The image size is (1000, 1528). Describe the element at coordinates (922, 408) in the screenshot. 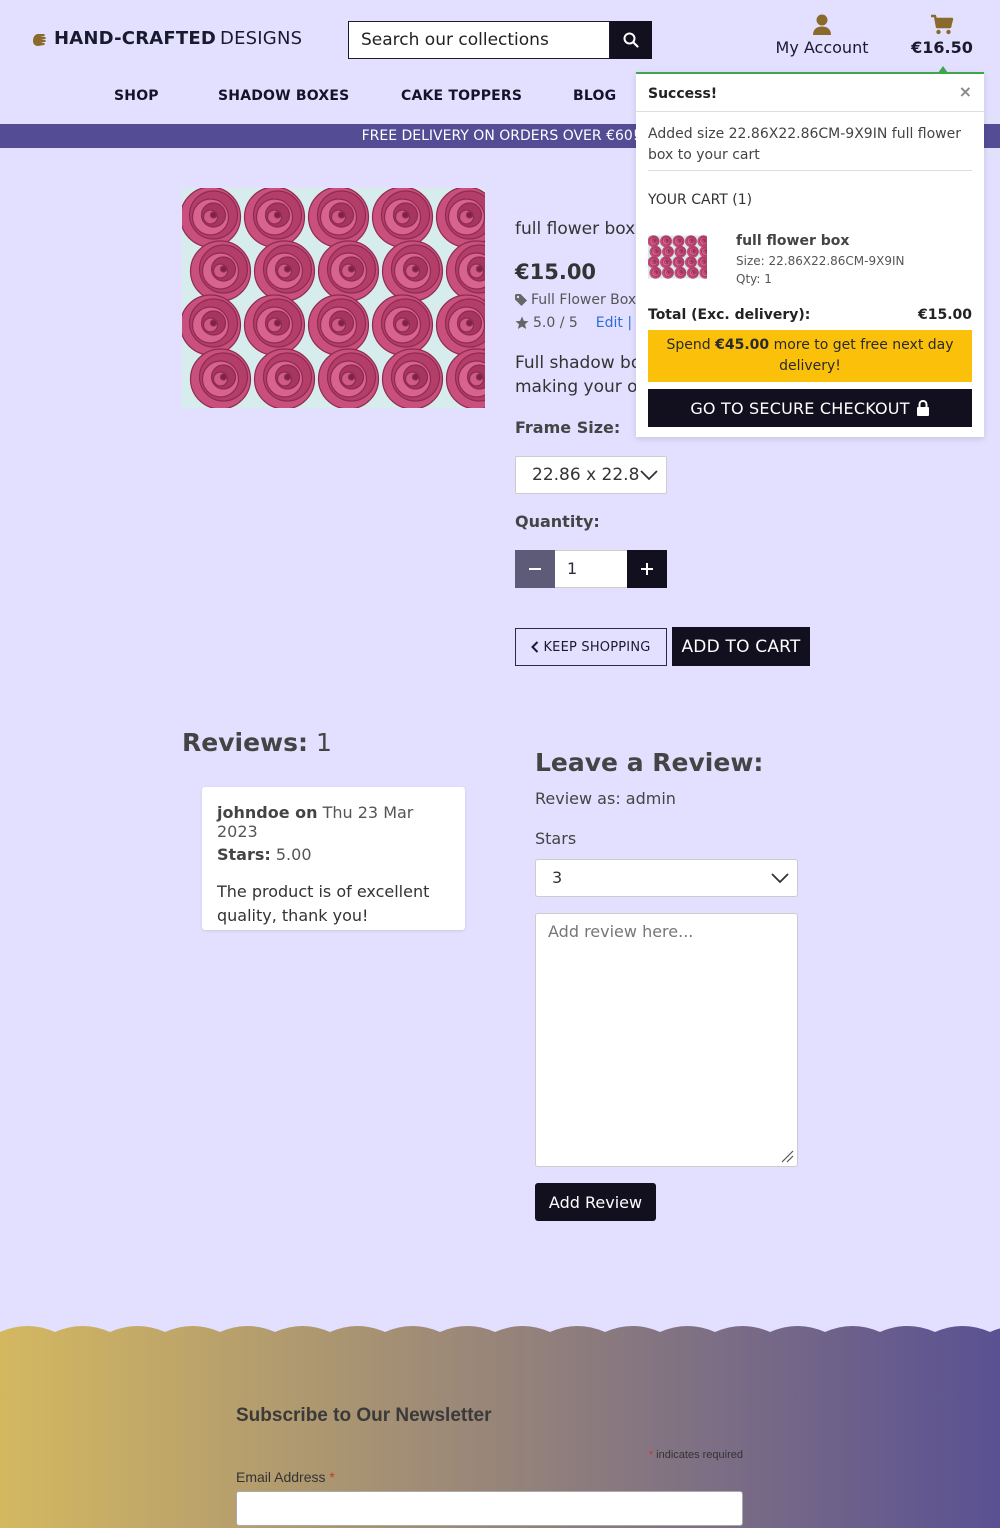

I see `lock-icon` at that location.